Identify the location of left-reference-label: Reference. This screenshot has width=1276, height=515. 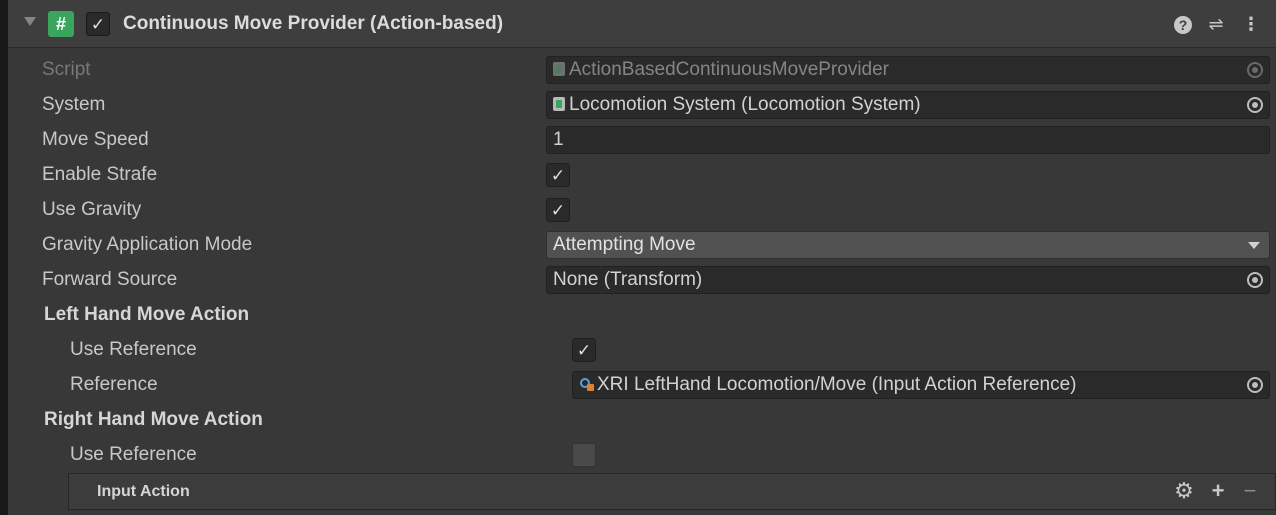
(114, 384).